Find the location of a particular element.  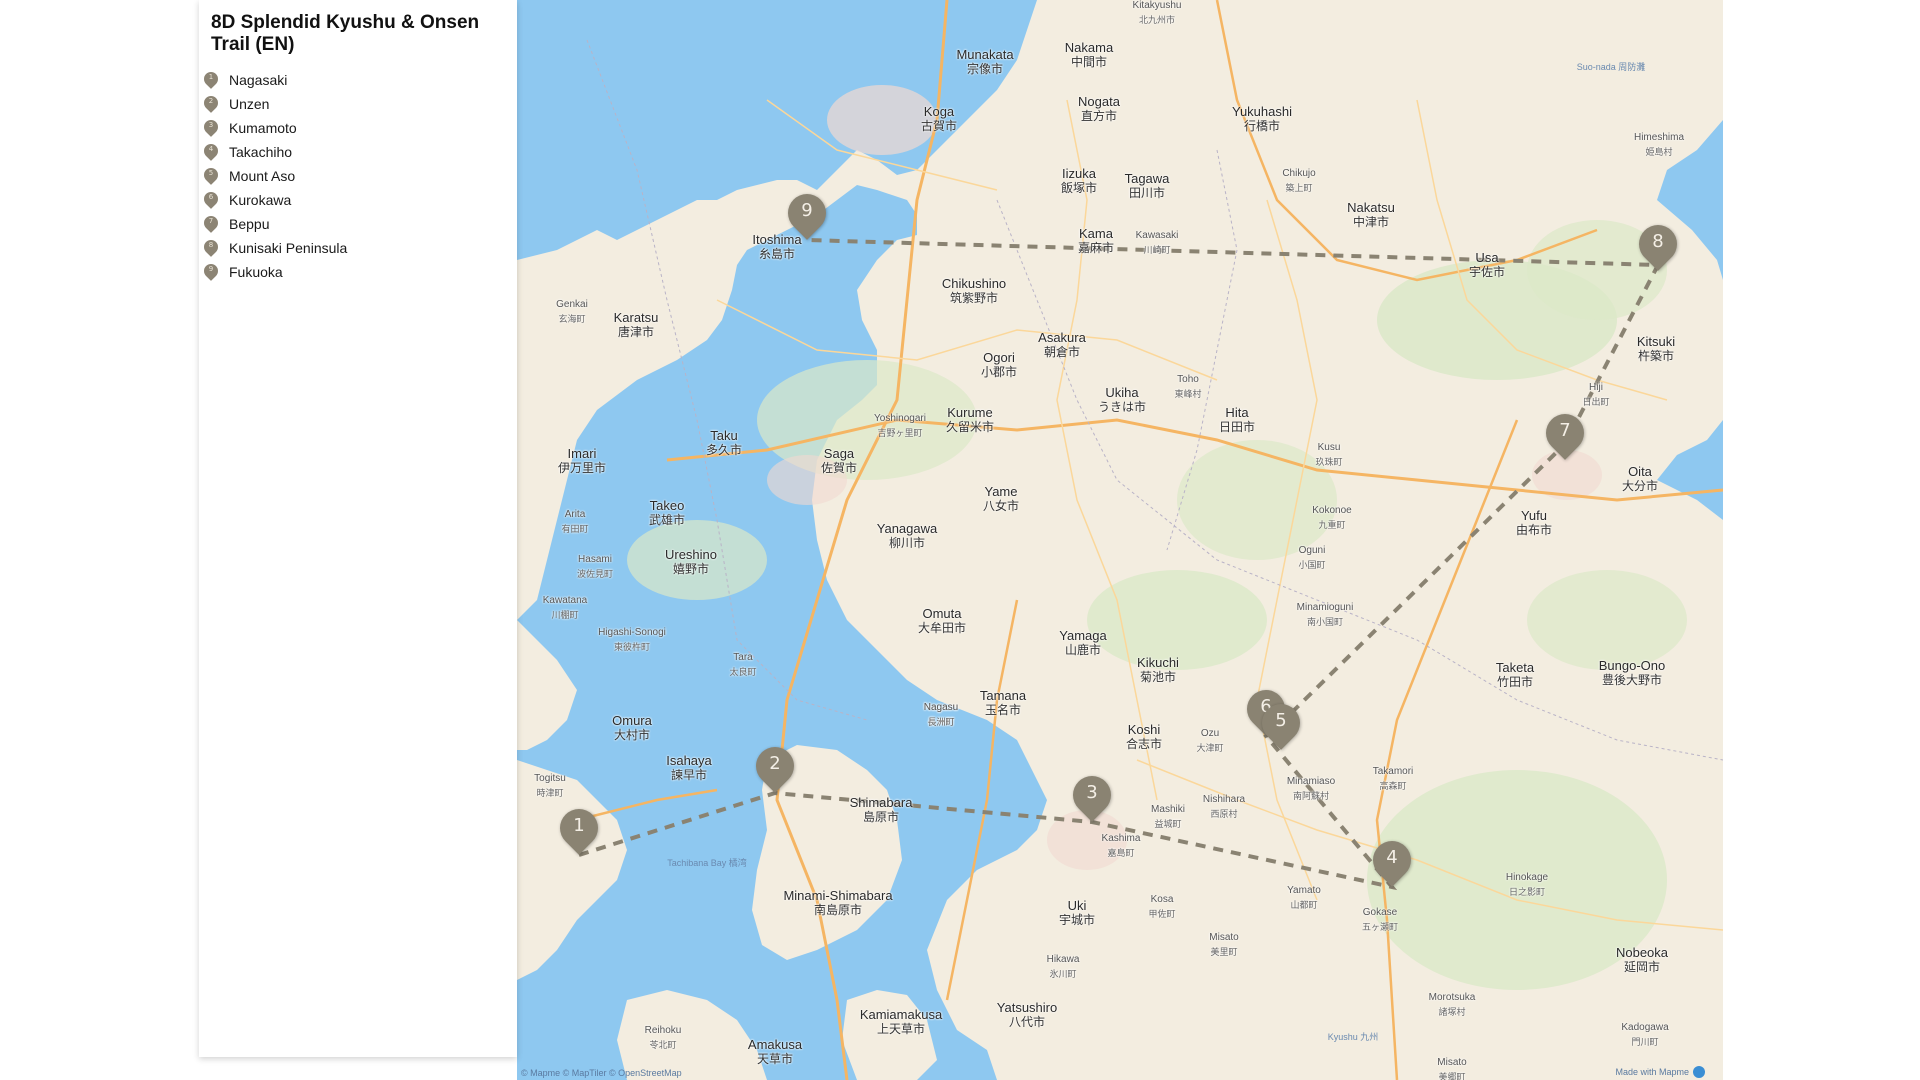

city-label: Taketa 竹田市 is located at coordinates (1515, 674).